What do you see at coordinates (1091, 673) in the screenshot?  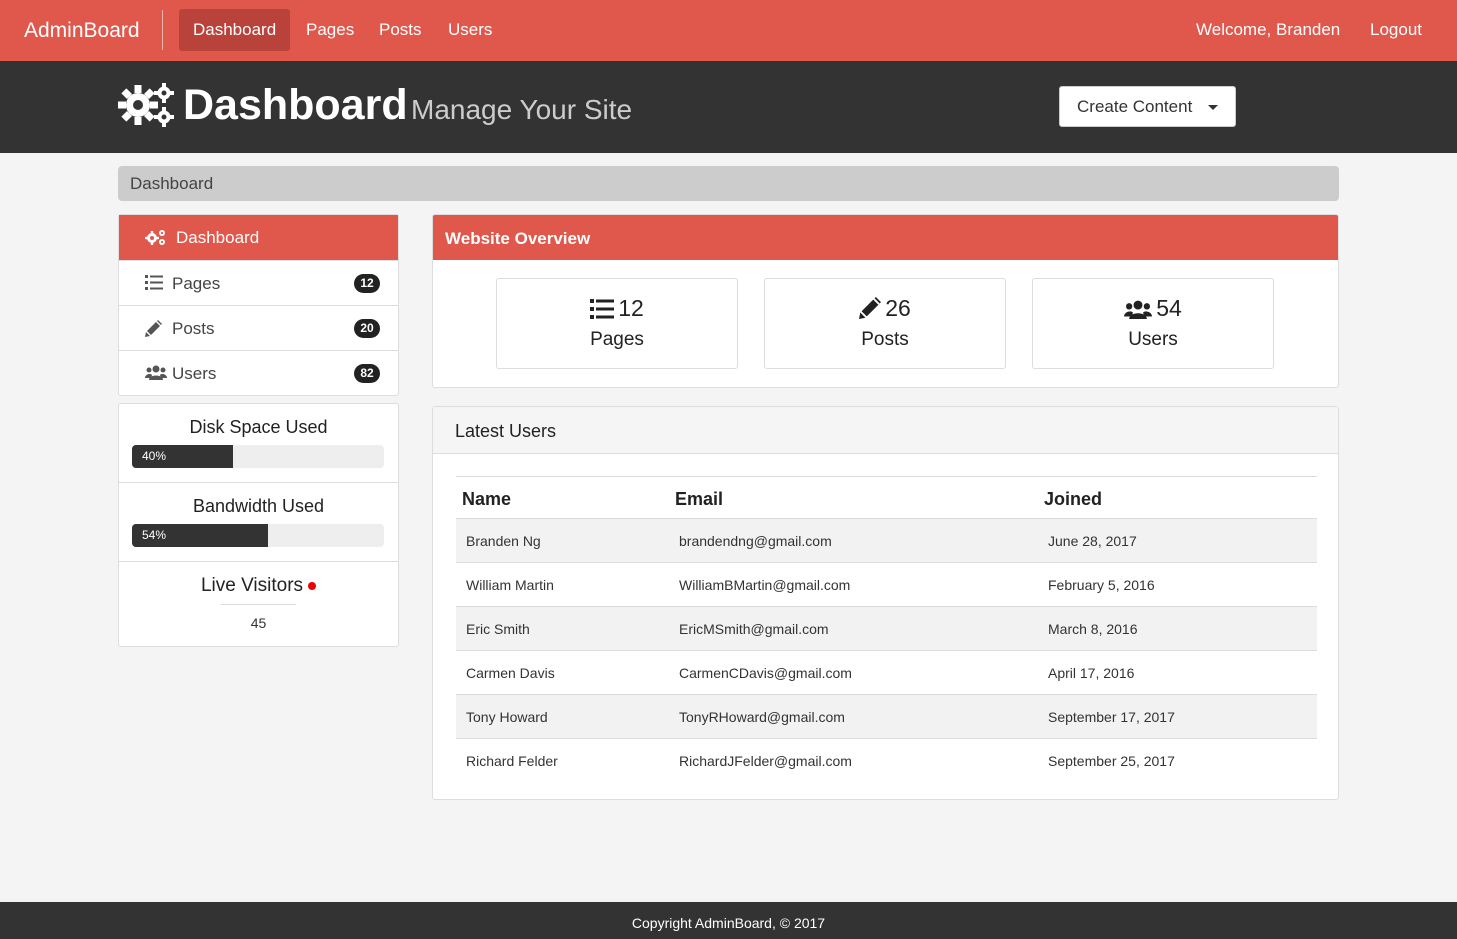 I see `cell-joined: April 17, 2016` at bounding box center [1091, 673].